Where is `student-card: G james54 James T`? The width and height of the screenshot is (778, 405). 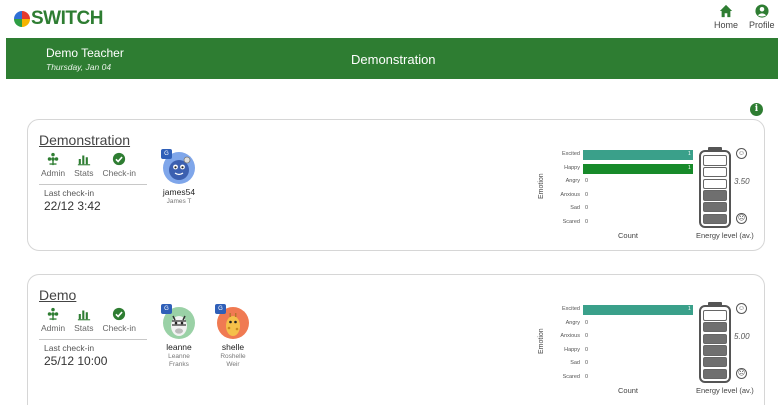
student-card: G james54 James T is located at coordinates (179, 177).